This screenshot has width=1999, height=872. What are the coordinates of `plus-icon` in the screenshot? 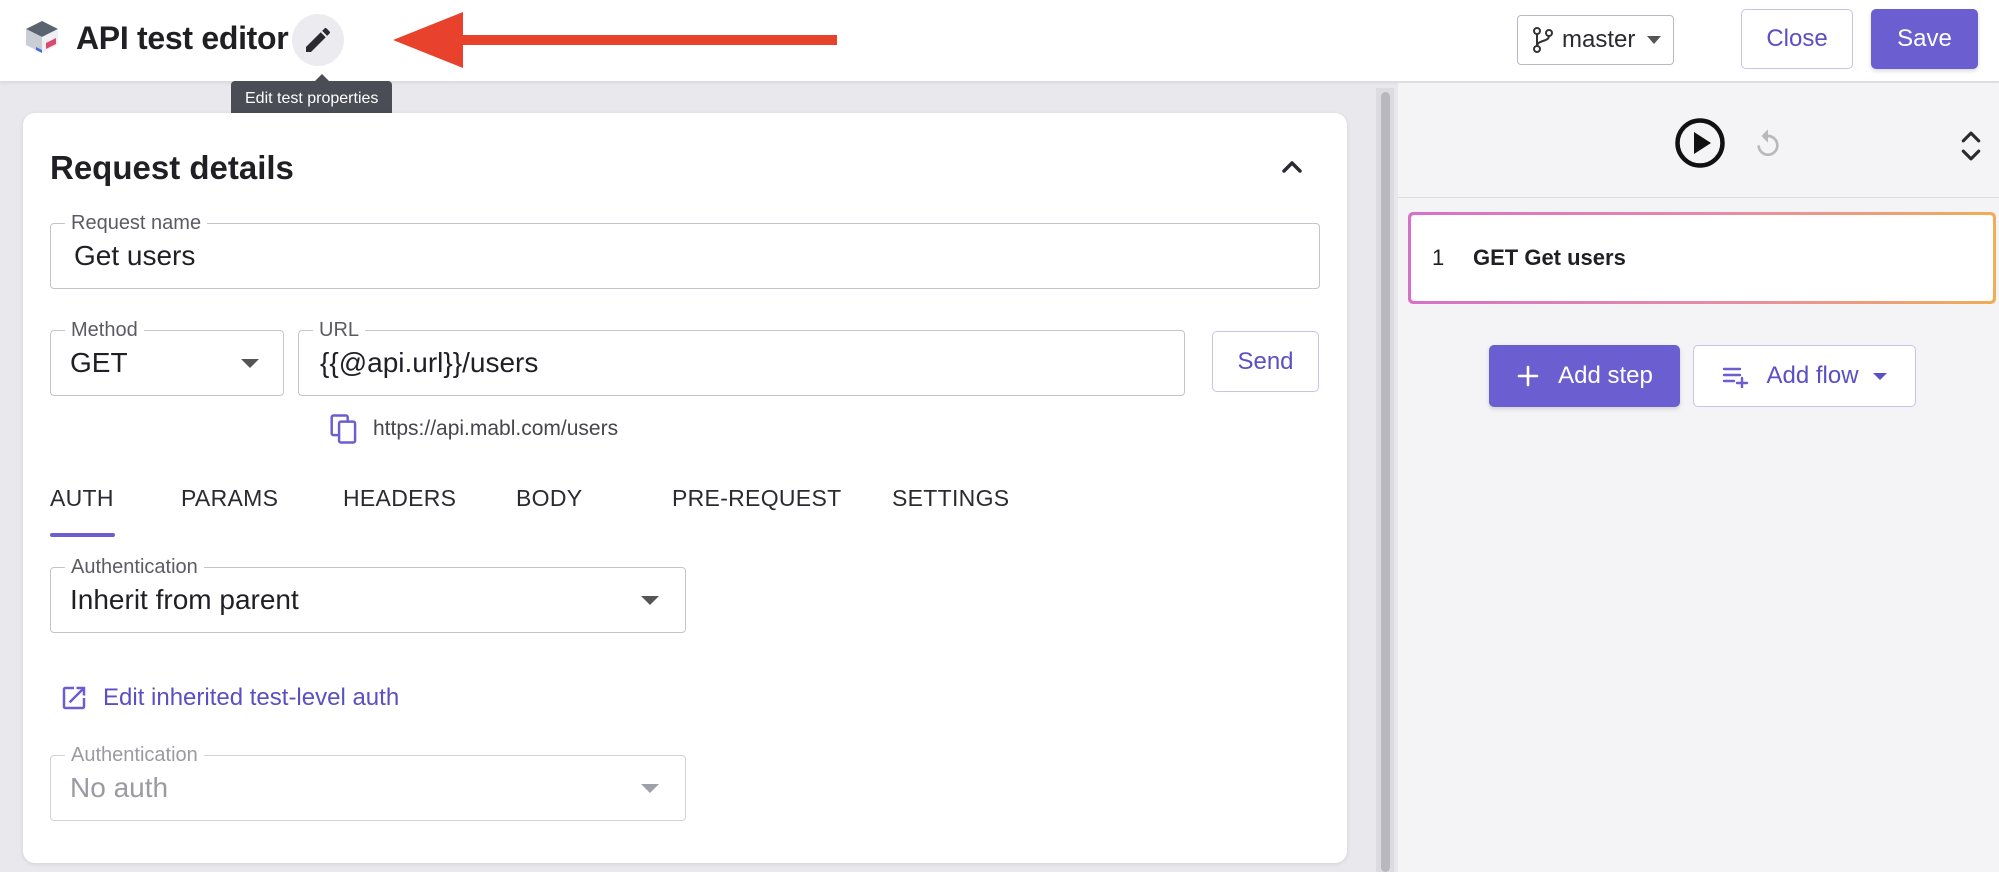 It's located at (1528, 376).